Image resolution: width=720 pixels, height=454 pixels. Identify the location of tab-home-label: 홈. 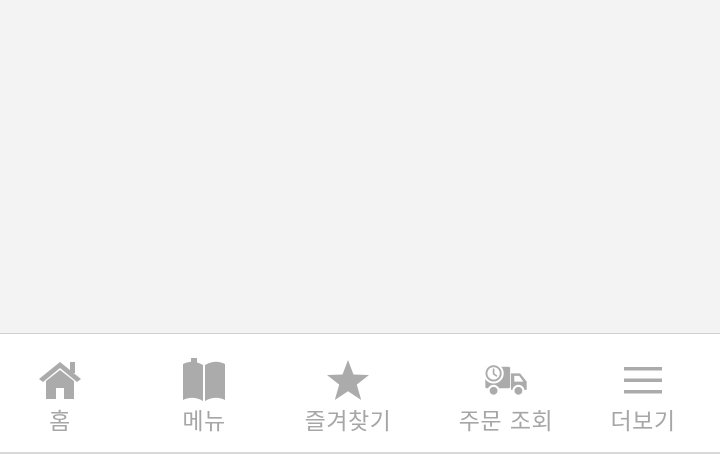
(60, 422).